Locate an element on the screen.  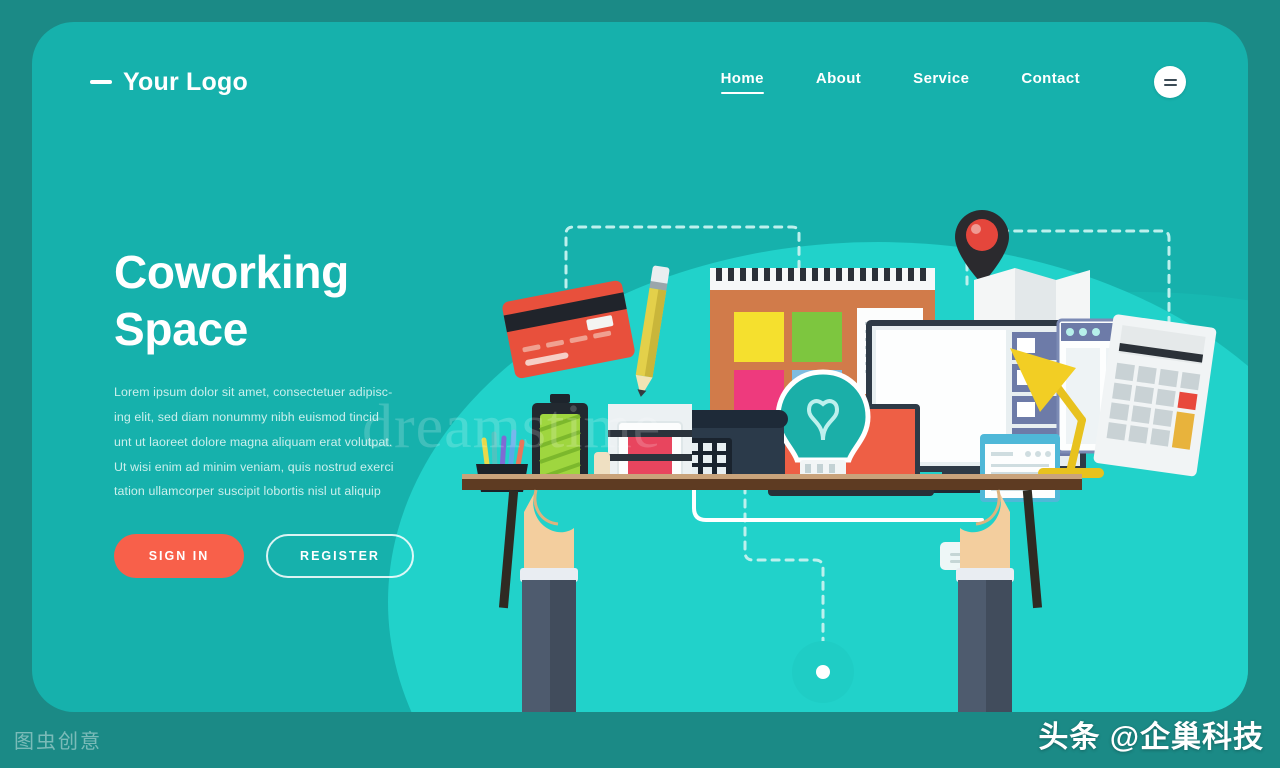
sign-in-button: SIGN IN is located at coordinates (179, 556).